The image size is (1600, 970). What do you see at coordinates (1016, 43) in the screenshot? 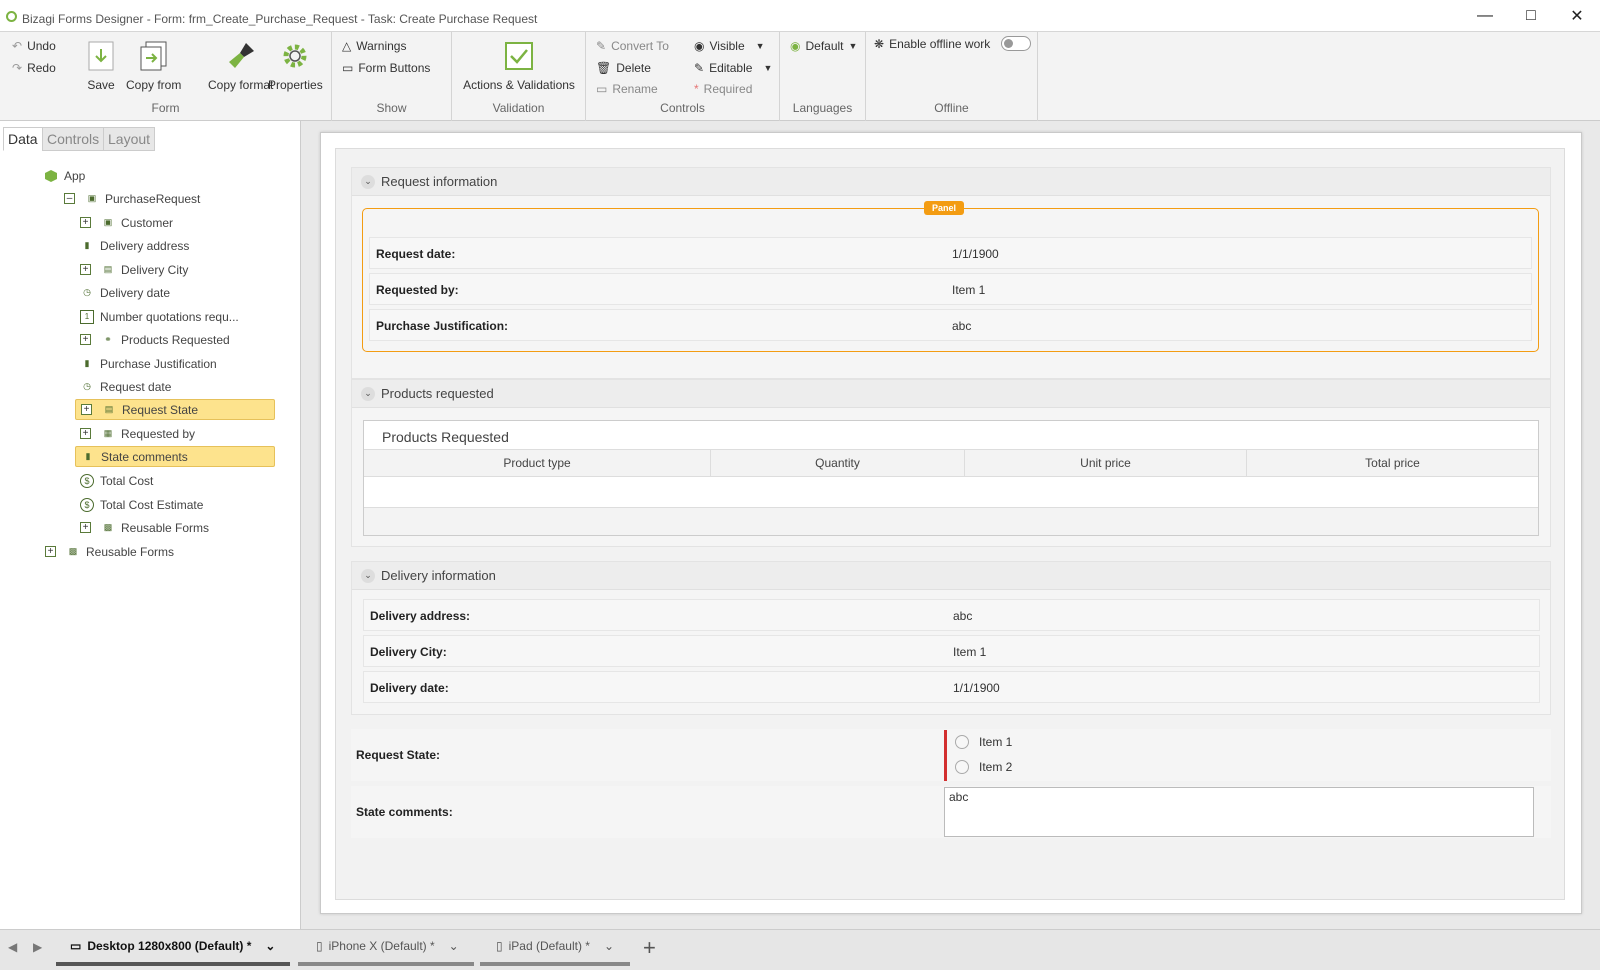
I see `toggle-switch` at bounding box center [1016, 43].